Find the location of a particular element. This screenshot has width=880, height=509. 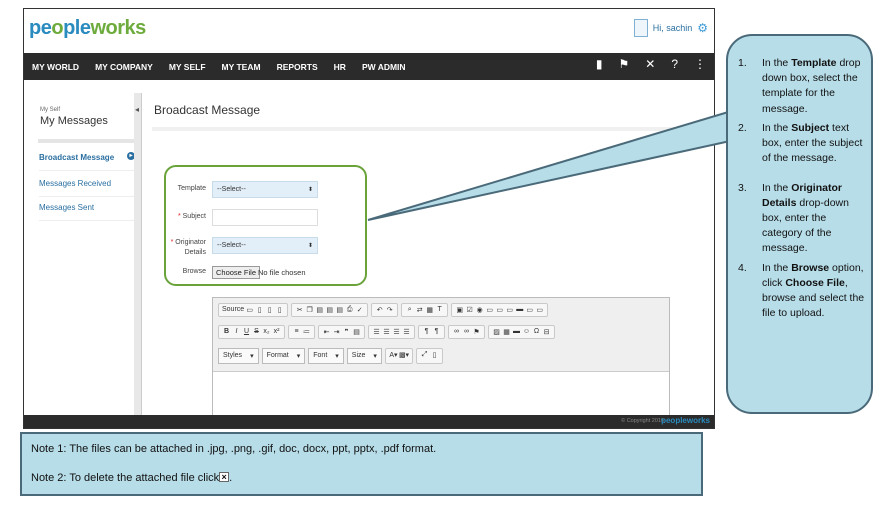

select-all-icon: ▦ is located at coordinates (429, 310).